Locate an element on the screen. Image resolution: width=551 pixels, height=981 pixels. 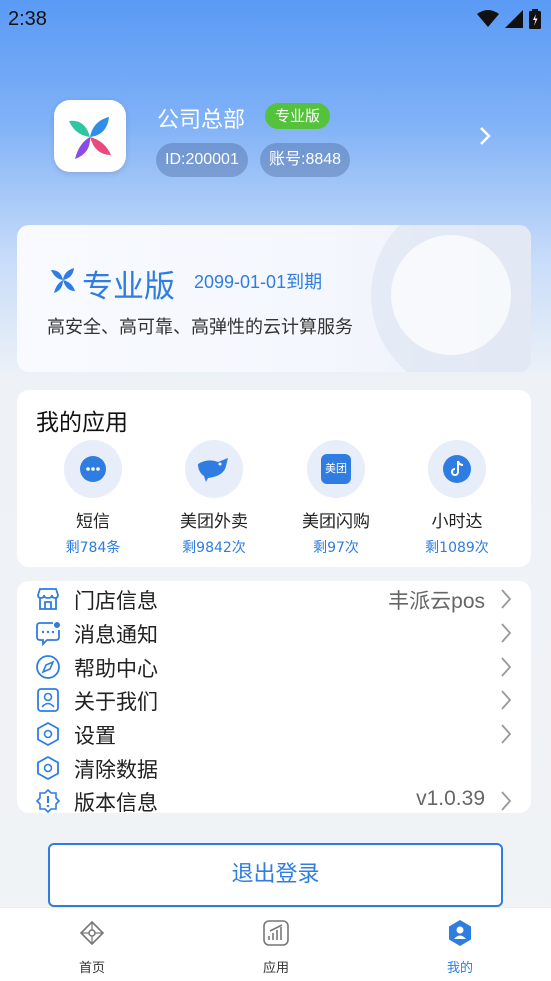
tab-label: 我的 is located at coordinates (459, 968).